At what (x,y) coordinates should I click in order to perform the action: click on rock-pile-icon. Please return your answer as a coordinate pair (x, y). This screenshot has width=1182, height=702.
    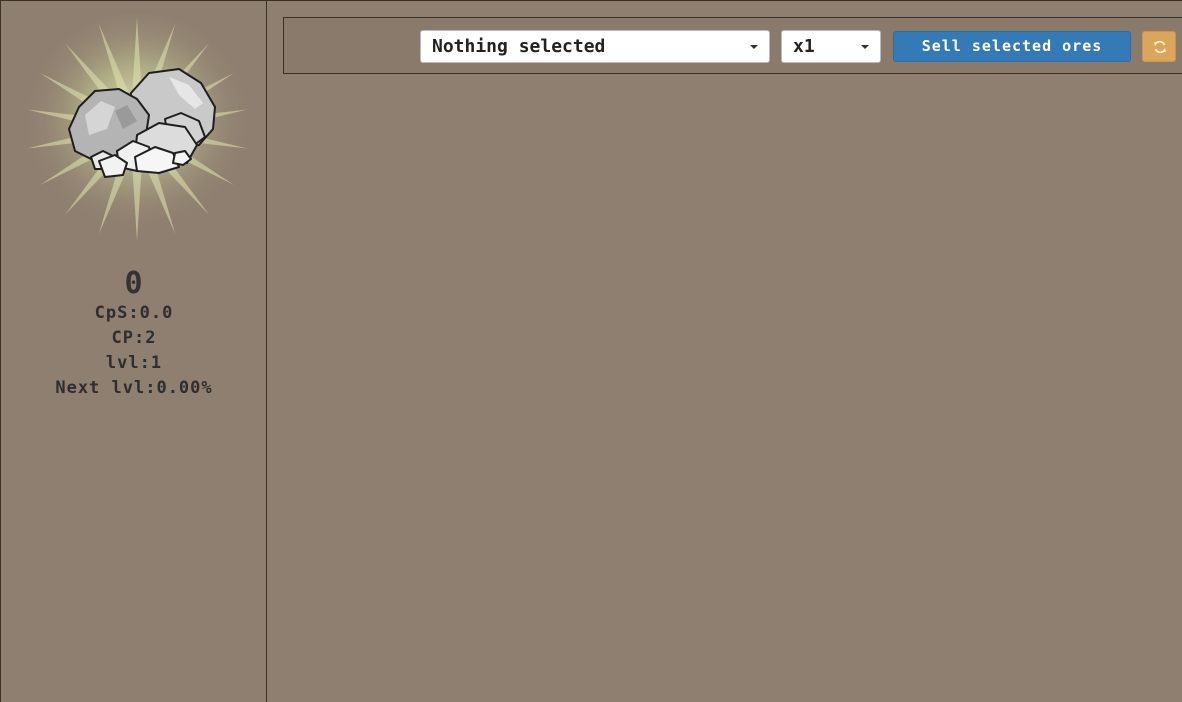
    Looking at the image, I should click on (134, 131).